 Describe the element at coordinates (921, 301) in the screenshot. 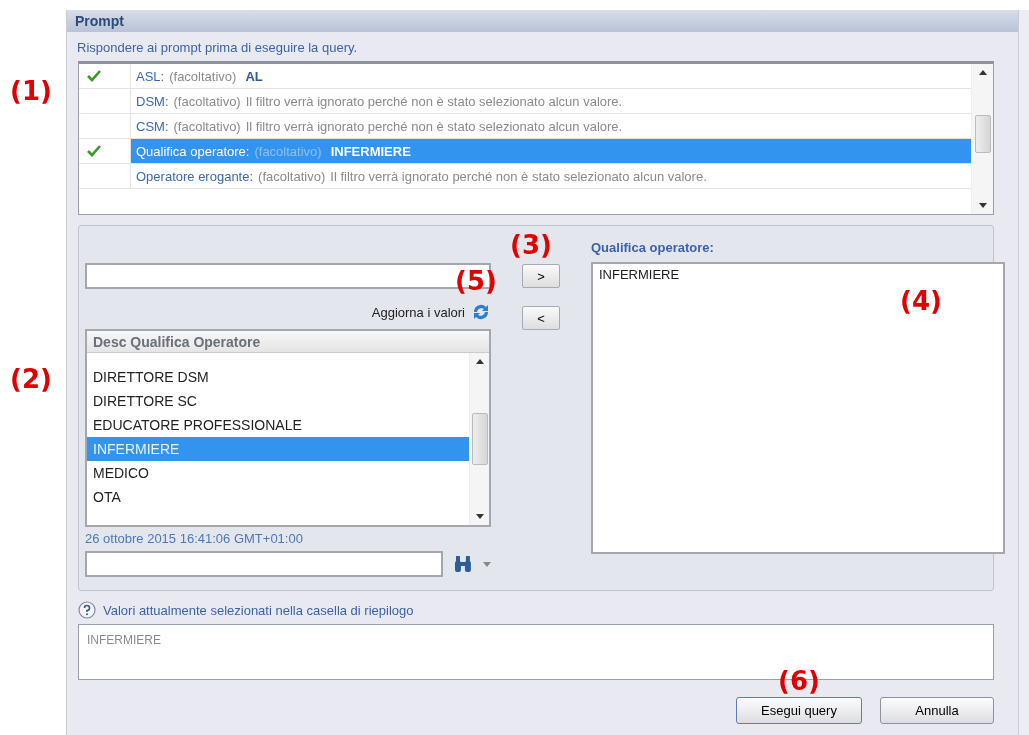

I see `annotation-label: (4)` at that location.